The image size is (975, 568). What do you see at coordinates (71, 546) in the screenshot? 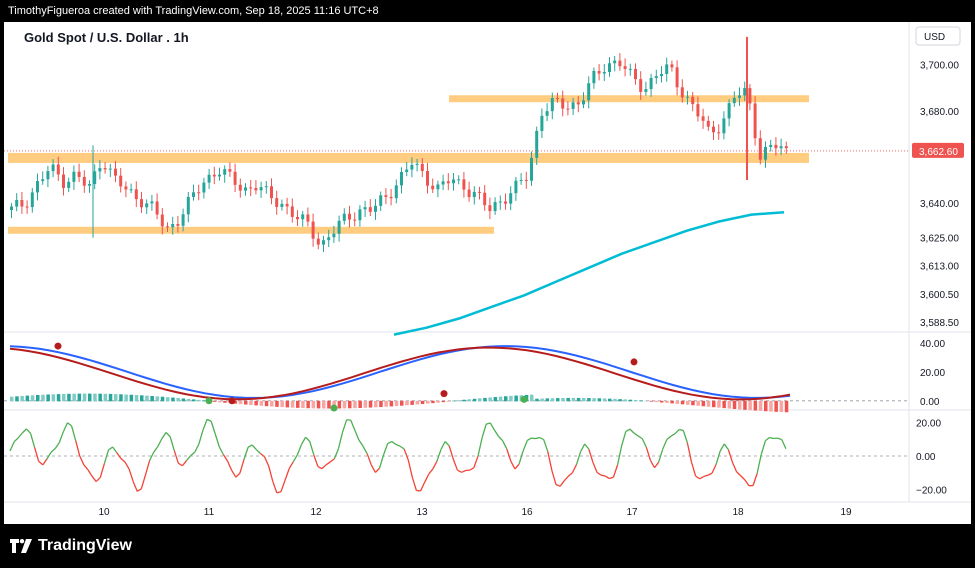
I see `tradingview-logo: TradingView` at bounding box center [71, 546].